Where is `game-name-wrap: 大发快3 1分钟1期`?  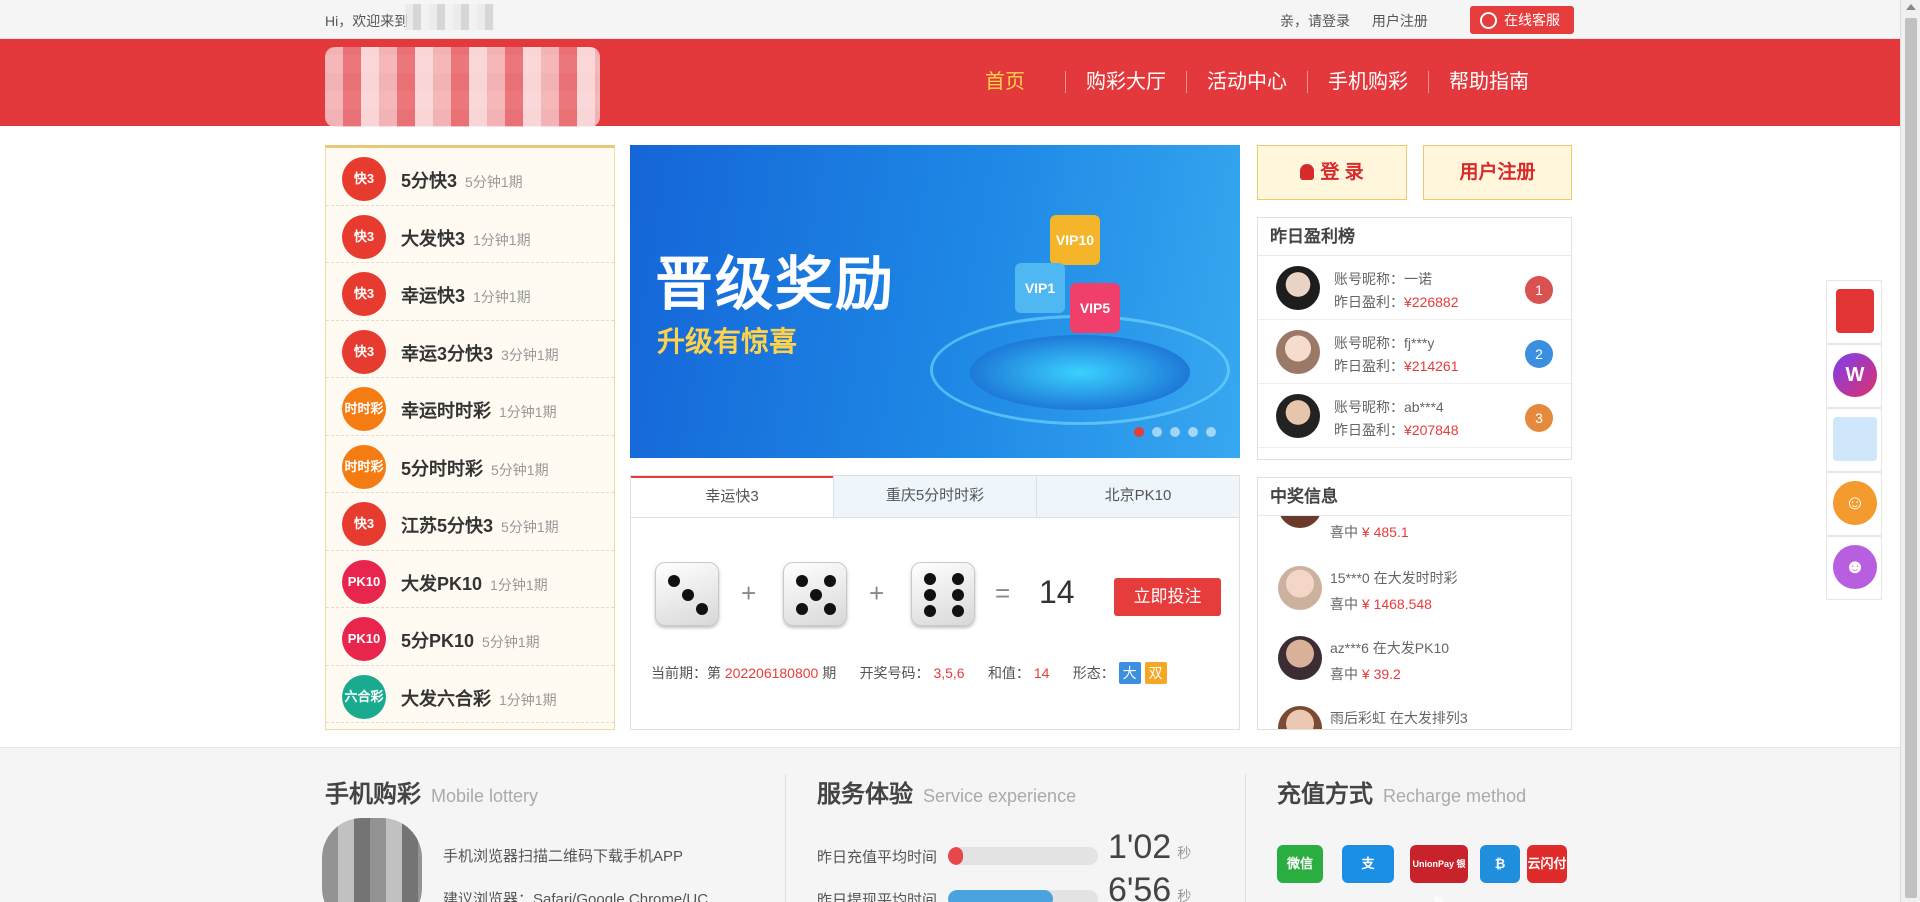
game-name-wrap: 大发快3 1分钟1期 is located at coordinates (466, 238).